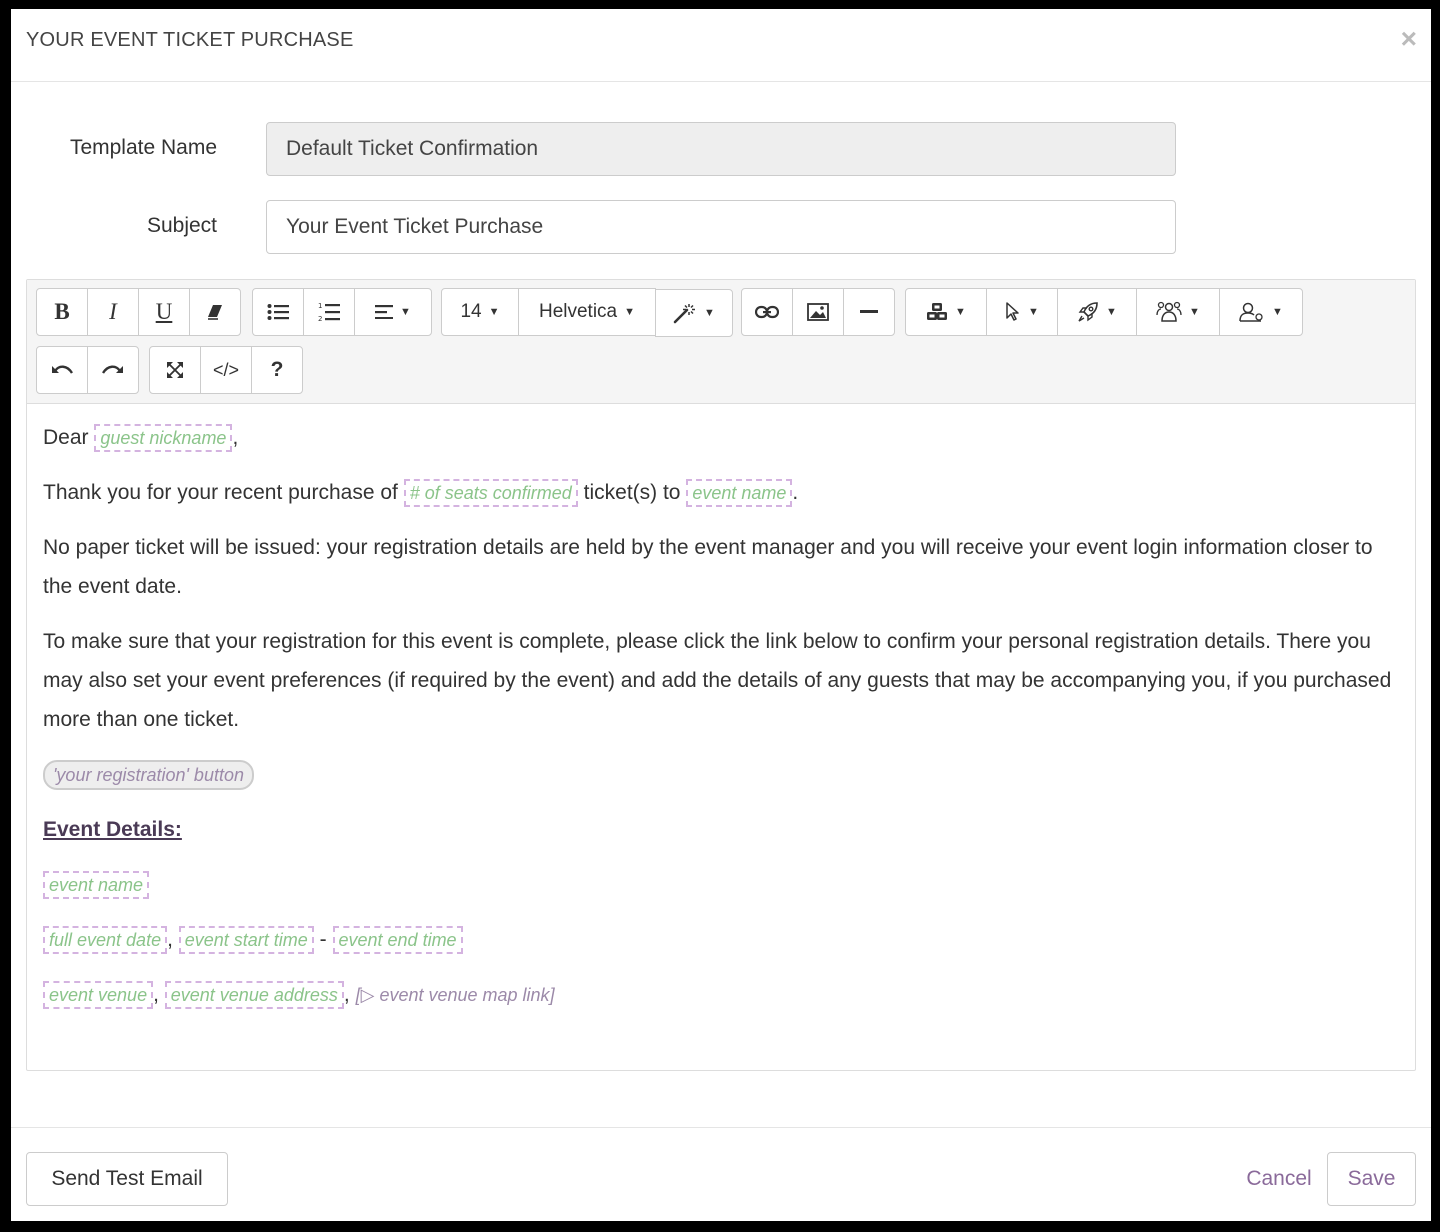 Image resolution: width=1440 pixels, height=1232 pixels. Describe the element at coordinates (397, 940) in the screenshot. I see `placeholder-event-end-time: event end time` at that location.